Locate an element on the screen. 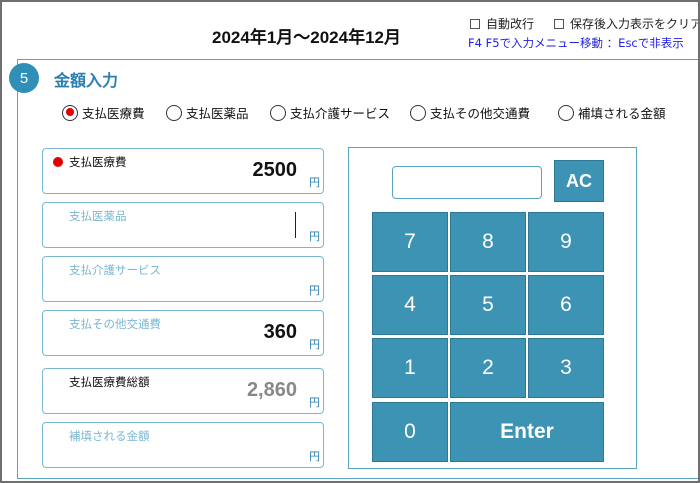 This screenshot has height=483, width=700. medical-total-field: 支払医療費総額 2,860 円 is located at coordinates (183, 391).